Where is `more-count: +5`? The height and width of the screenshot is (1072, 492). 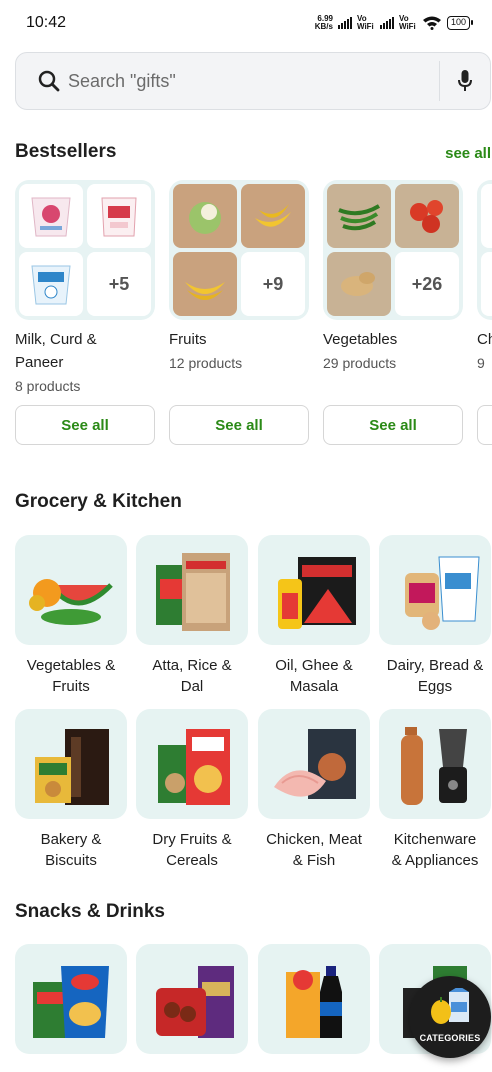 more-count: +5 is located at coordinates (119, 284).